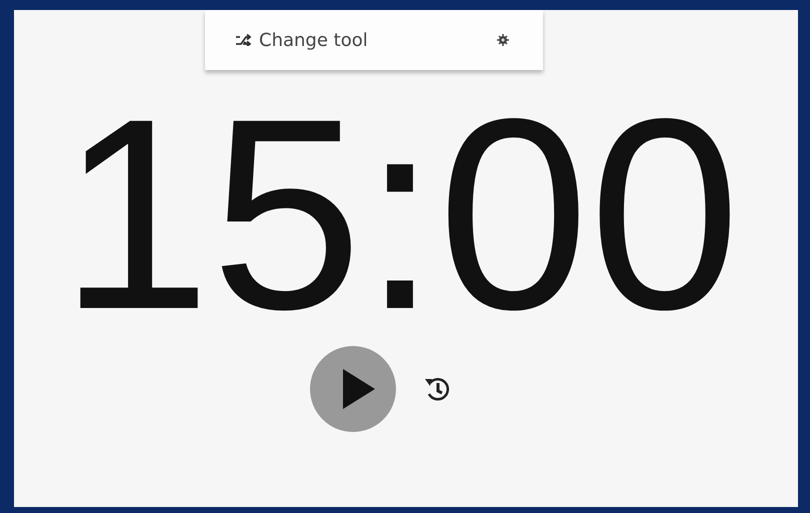 Image resolution: width=810 pixels, height=513 pixels. Describe the element at coordinates (243, 40) in the screenshot. I see `shuffle-icon` at that location.